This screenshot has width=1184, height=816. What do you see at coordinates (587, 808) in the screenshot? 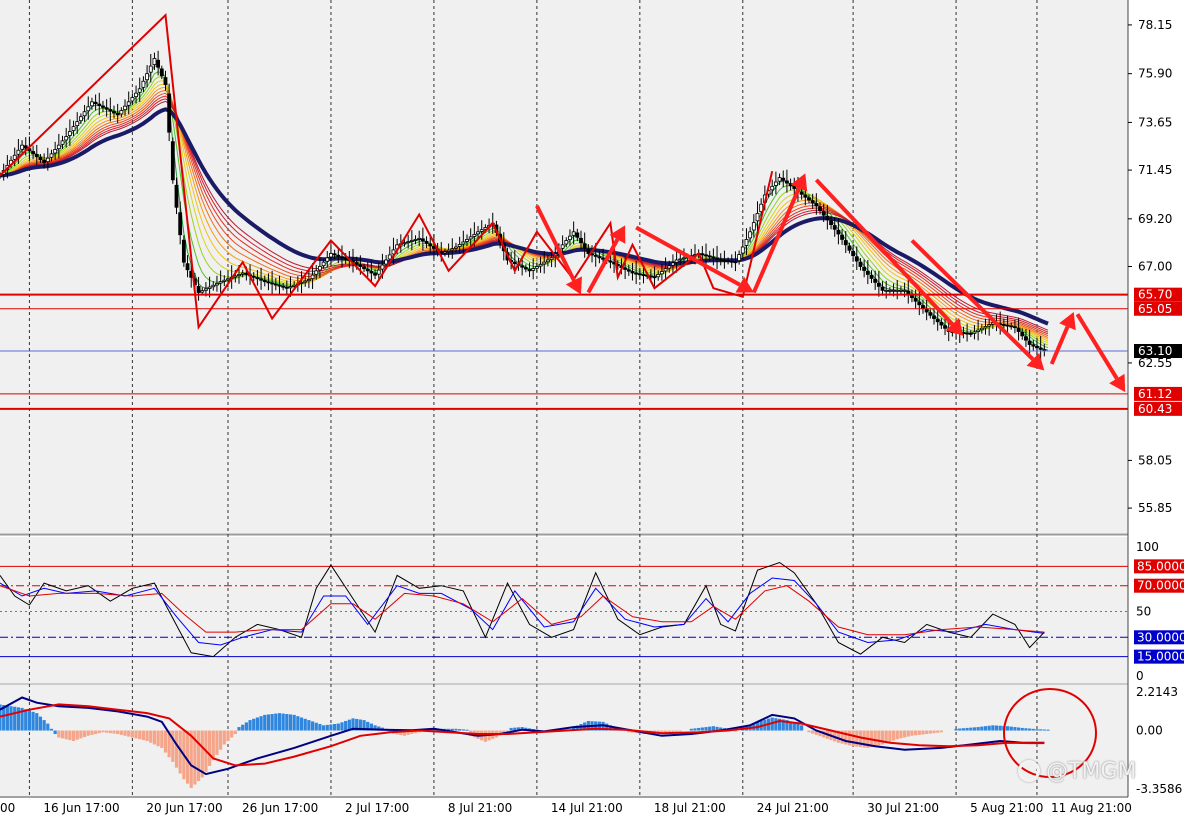
I see `x-tick-label: 14 Jul 21:00` at bounding box center [587, 808].